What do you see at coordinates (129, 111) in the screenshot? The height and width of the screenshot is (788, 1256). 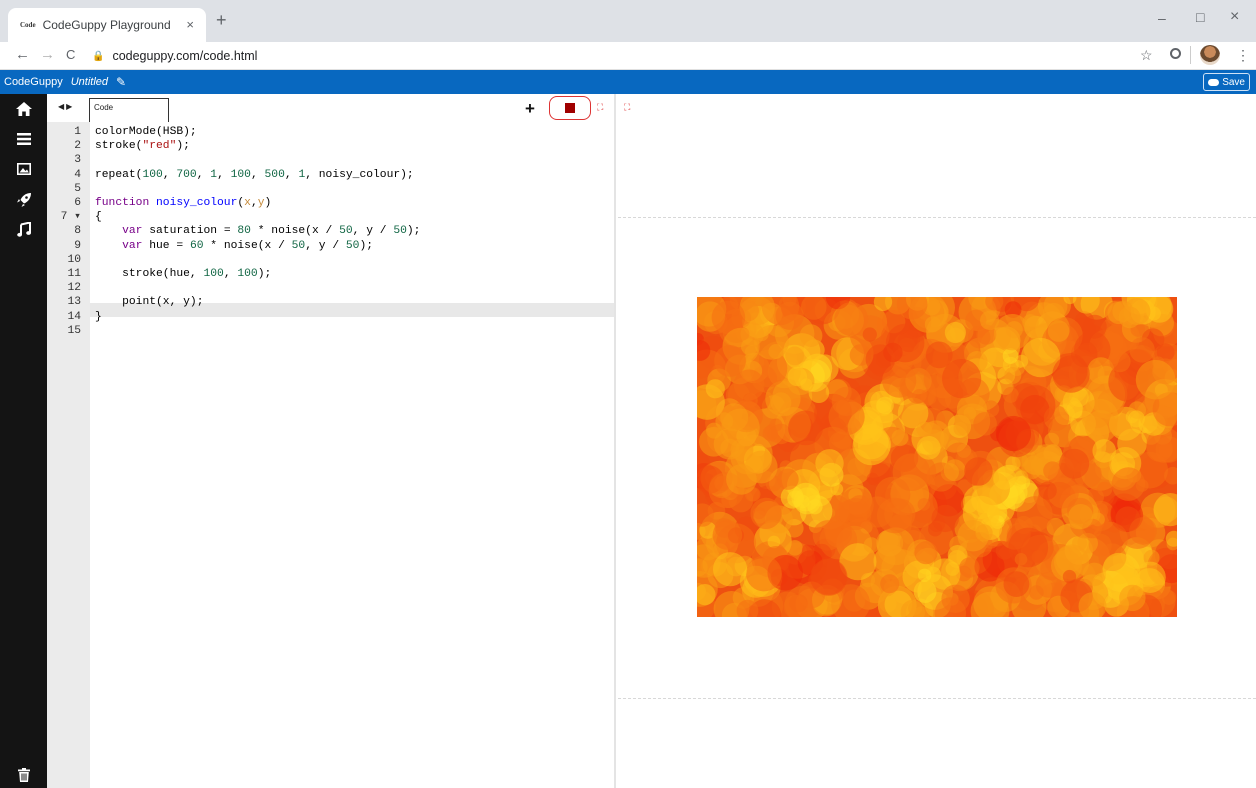 I see `tab-code: Code` at bounding box center [129, 111].